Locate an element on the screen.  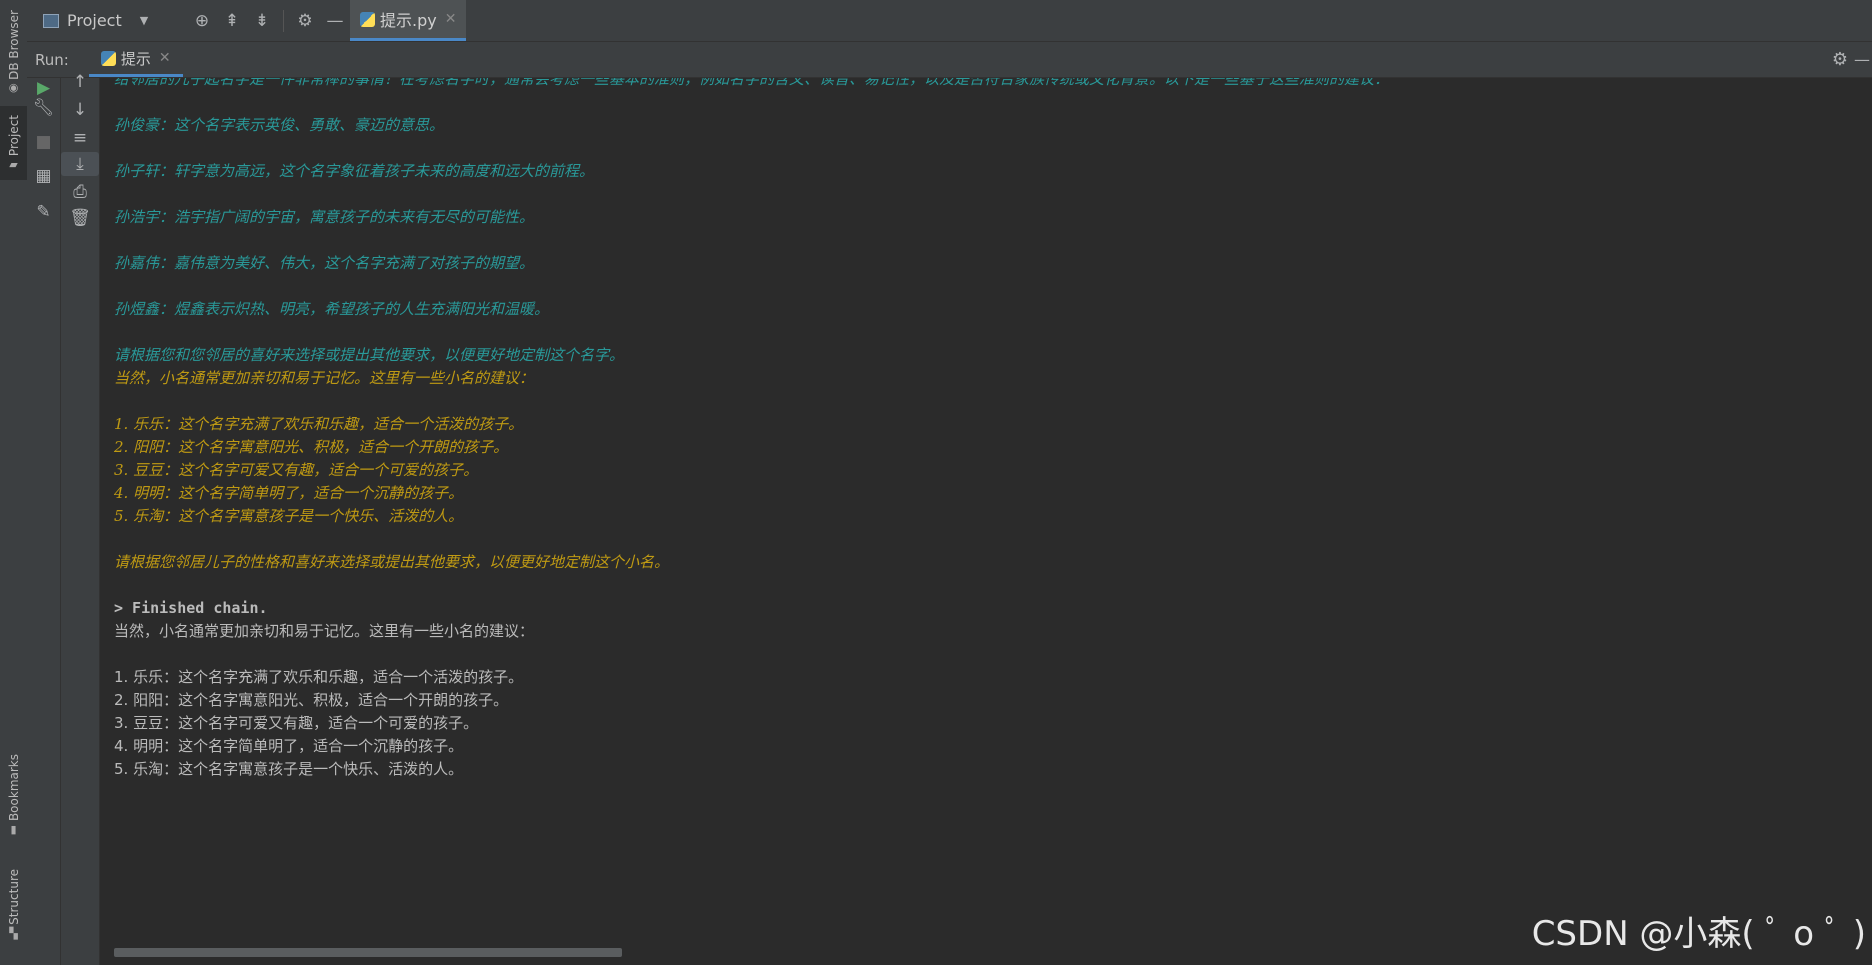
pin-icon: ✎ is located at coordinates (43, 212).